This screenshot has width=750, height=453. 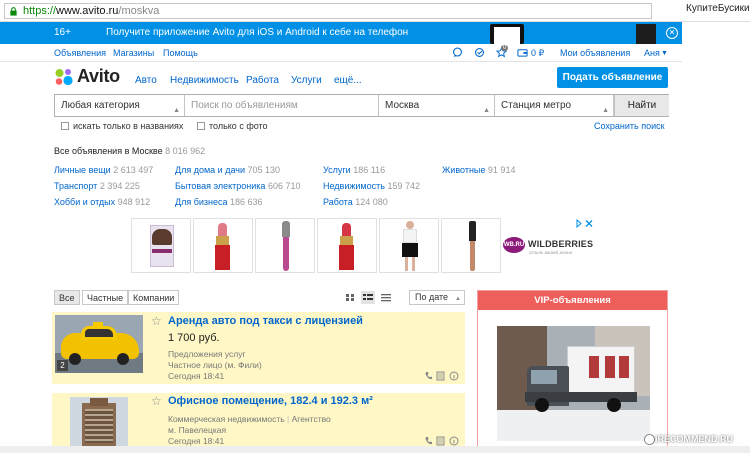 I want to click on tab-all: Все, so click(x=67, y=297).